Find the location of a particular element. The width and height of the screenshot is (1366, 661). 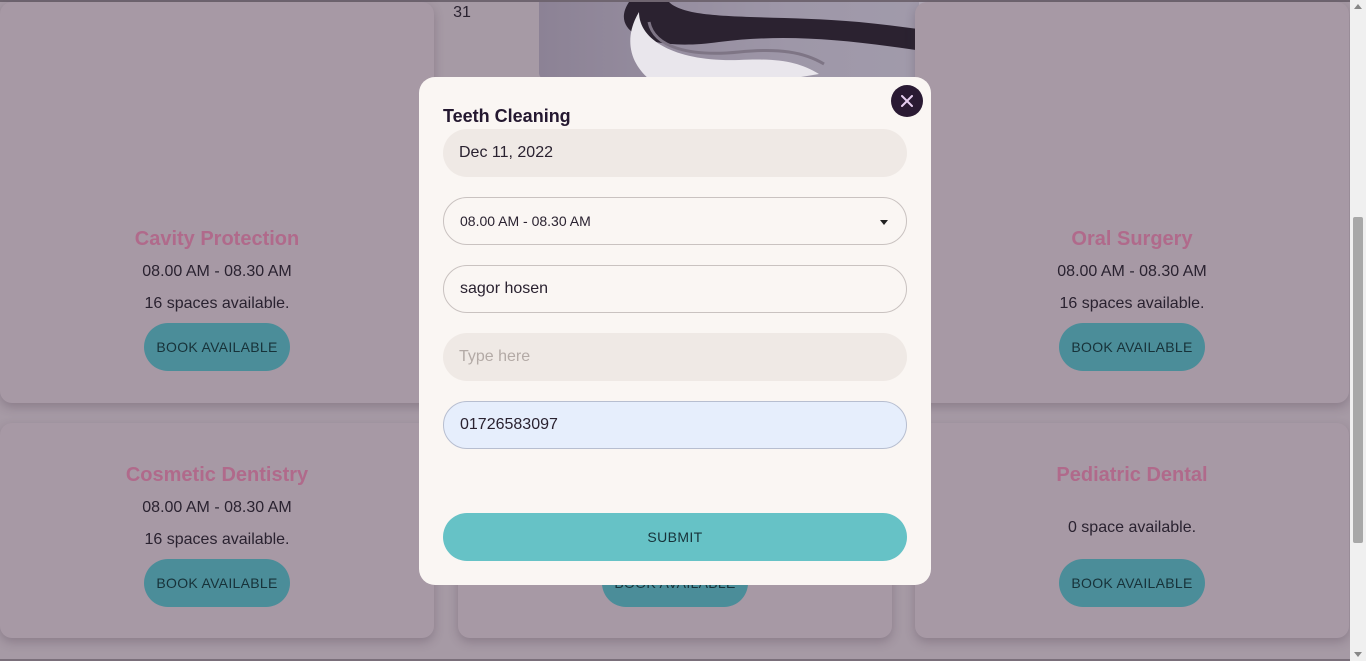

card-spaces: 0 space available. is located at coordinates (1132, 527).